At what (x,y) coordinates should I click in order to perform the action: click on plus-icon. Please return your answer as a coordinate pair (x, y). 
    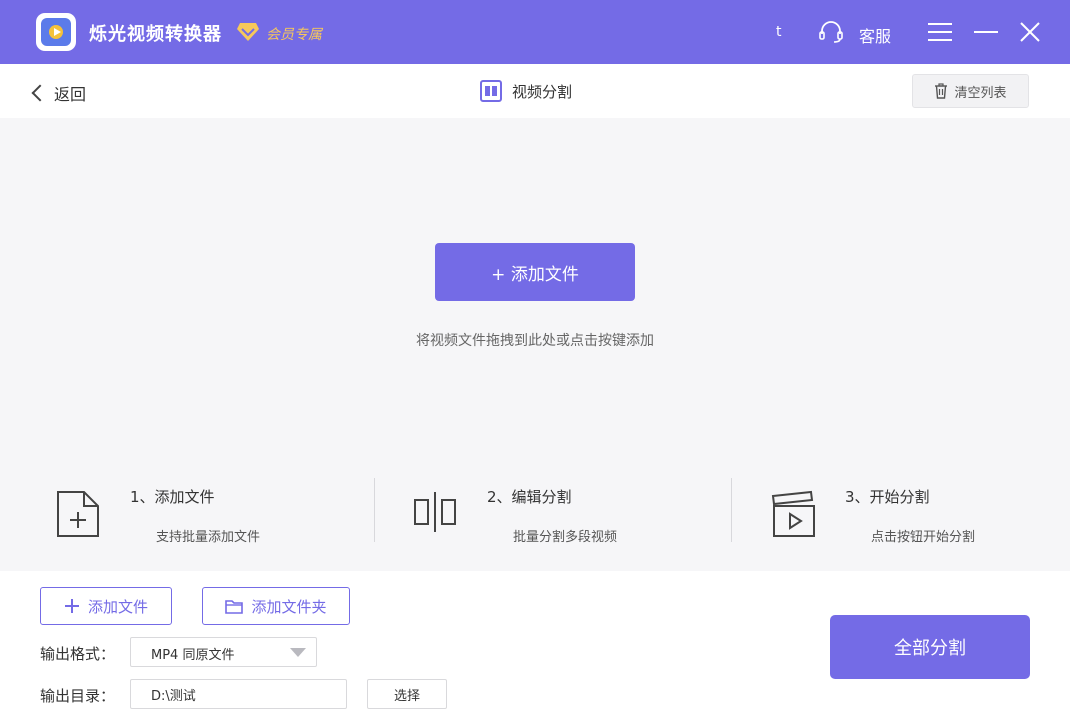
    Looking at the image, I should click on (71, 606).